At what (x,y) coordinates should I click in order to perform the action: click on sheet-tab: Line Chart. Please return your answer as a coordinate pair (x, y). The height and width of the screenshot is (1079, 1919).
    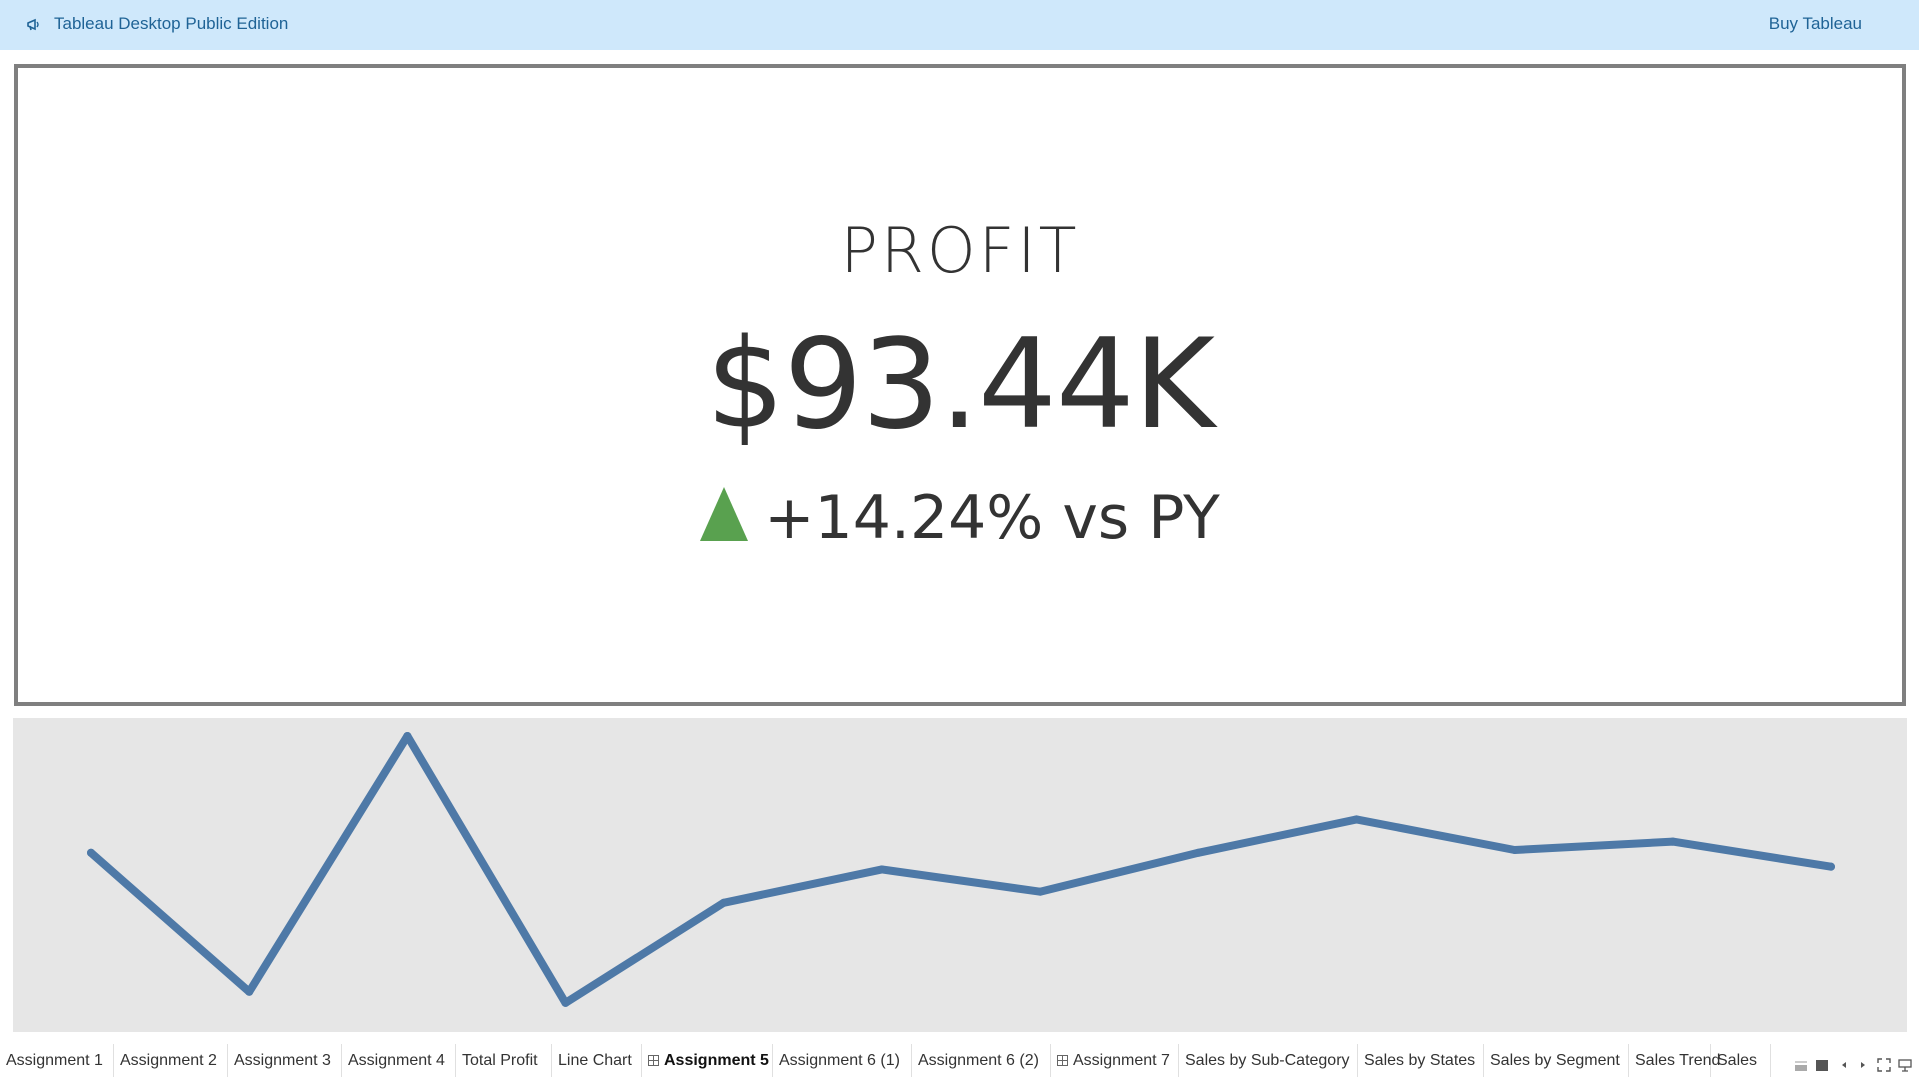
    Looking at the image, I should click on (597, 1060).